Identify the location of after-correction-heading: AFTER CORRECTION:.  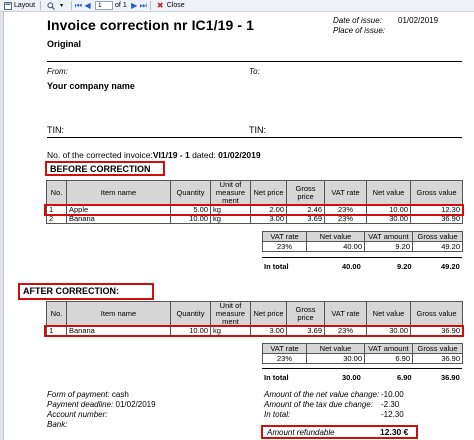
(86, 291).